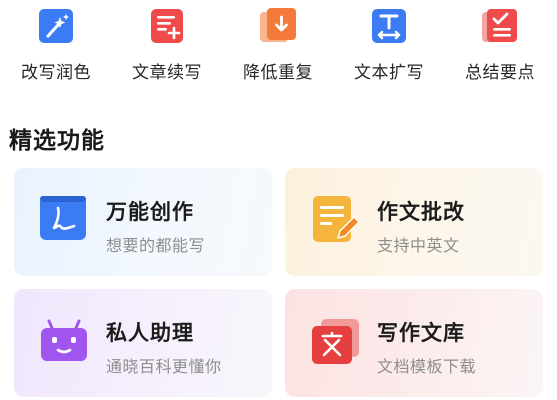  Describe the element at coordinates (278, 26) in the screenshot. I see `download-doc-icon` at that location.